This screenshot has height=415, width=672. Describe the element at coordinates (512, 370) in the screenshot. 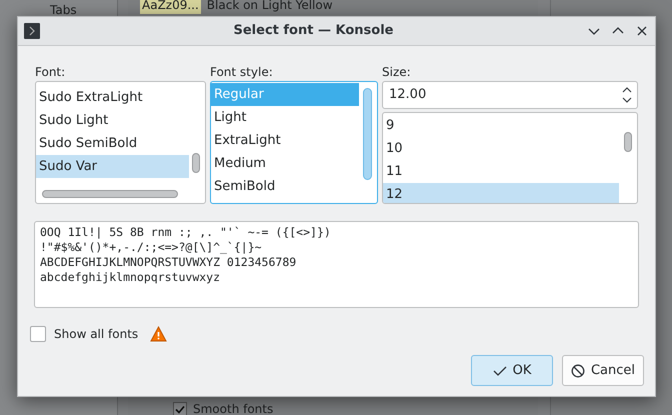

I see `ok-button: OK` at that location.